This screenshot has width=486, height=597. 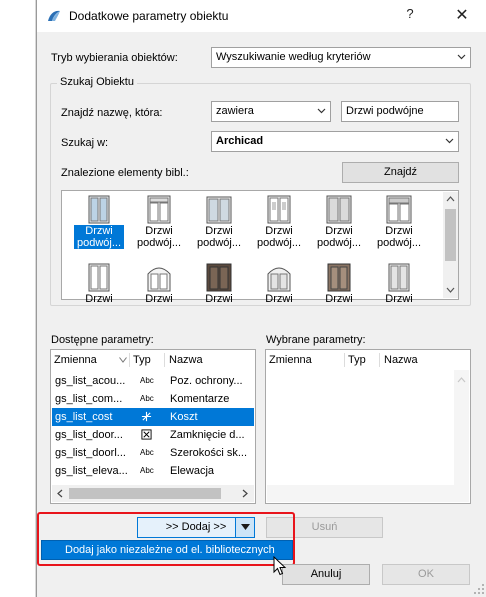 I want to click on cancel-button: Anuluj, so click(x=326, y=574).